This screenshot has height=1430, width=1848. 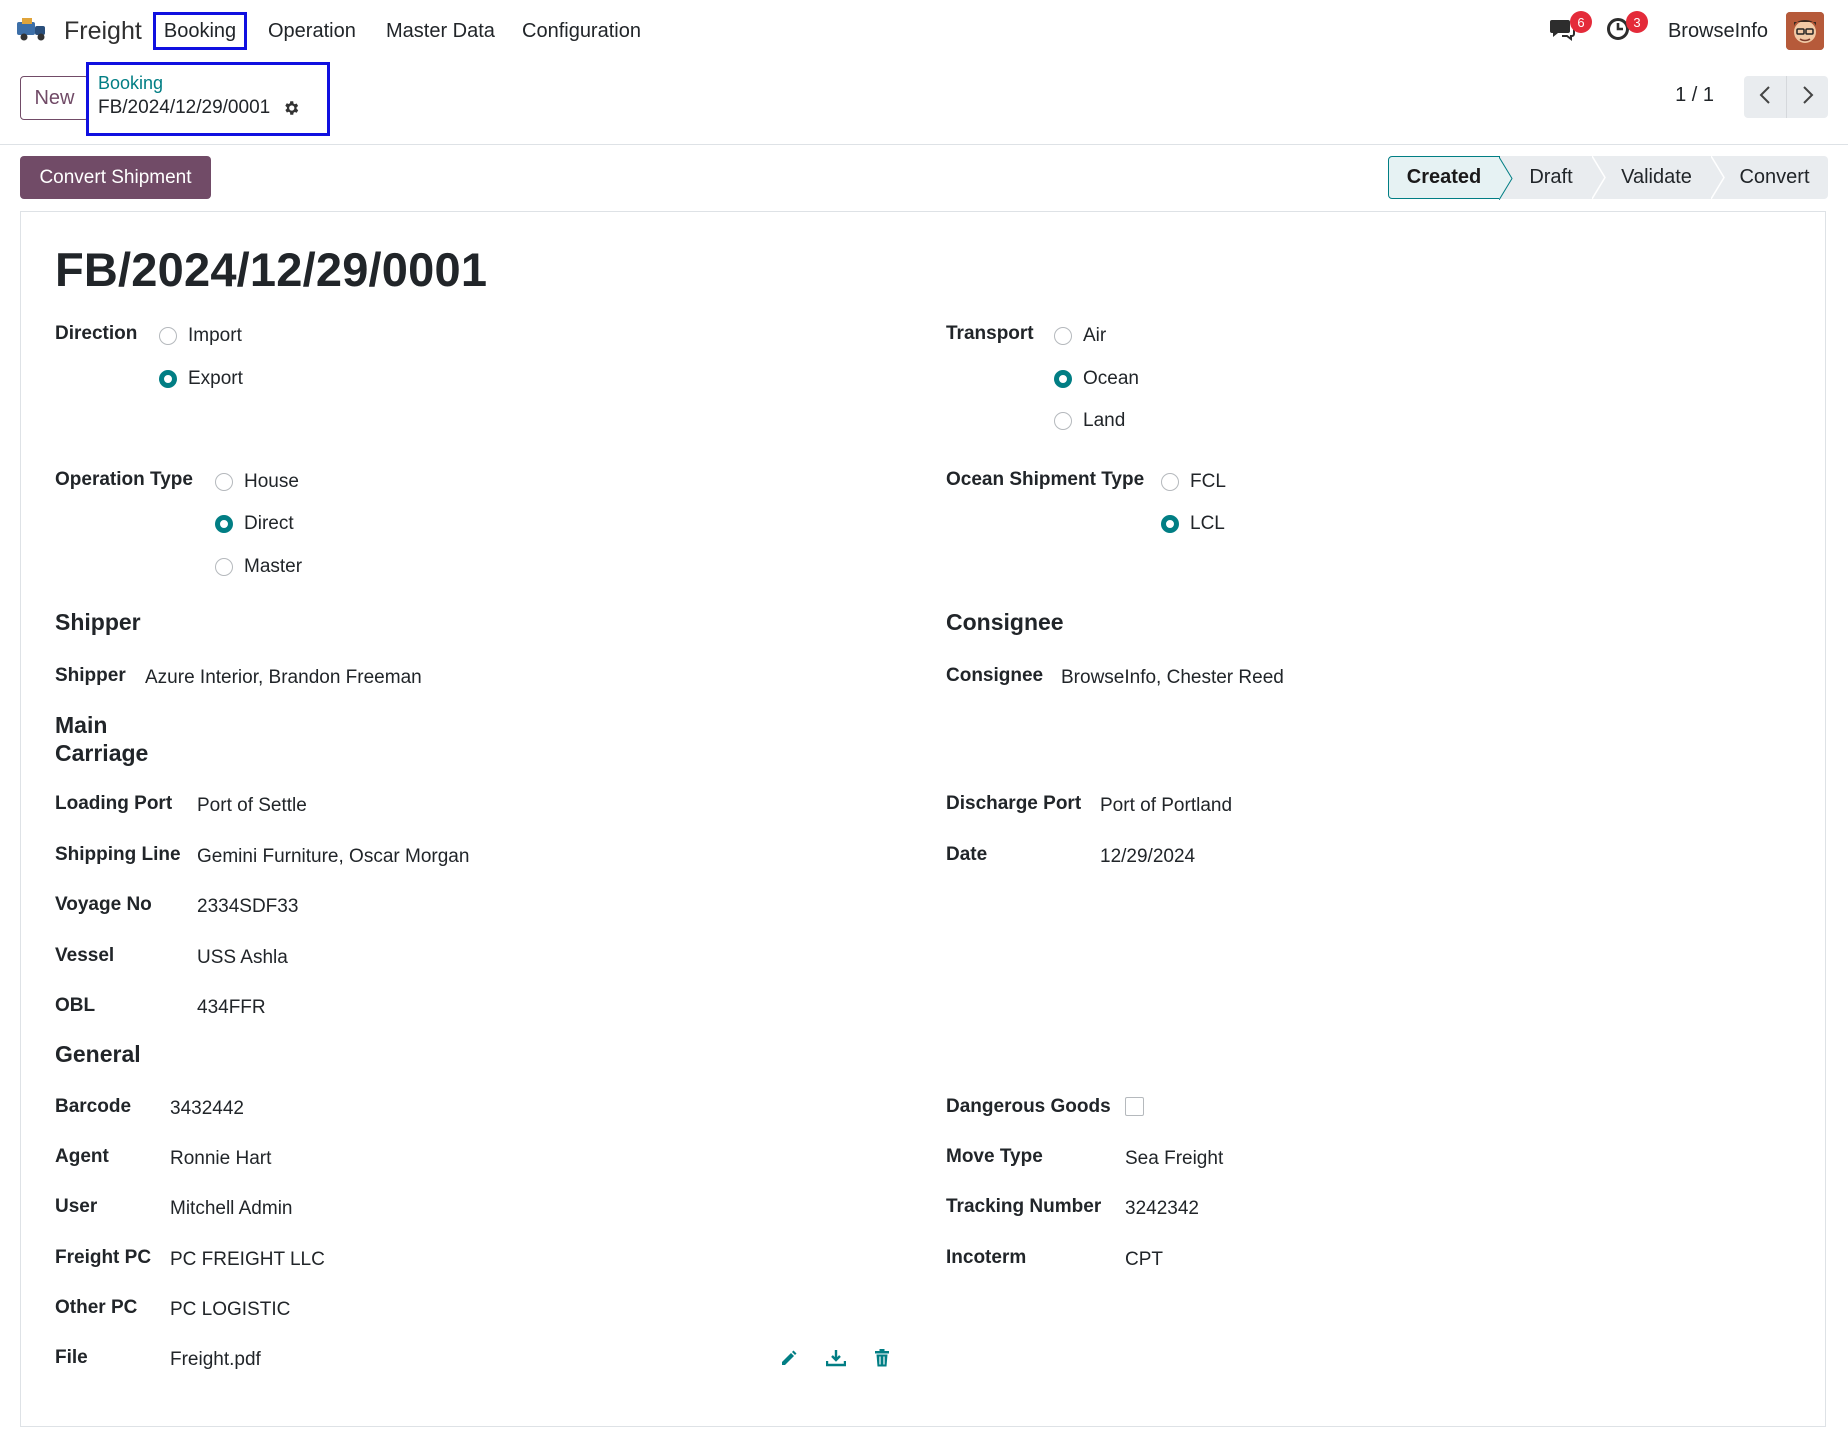 What do you see at coordinates (1080, 336) in the screenshot?
I see `transport-air-radio: Air` at bounding box center [1080, 336].